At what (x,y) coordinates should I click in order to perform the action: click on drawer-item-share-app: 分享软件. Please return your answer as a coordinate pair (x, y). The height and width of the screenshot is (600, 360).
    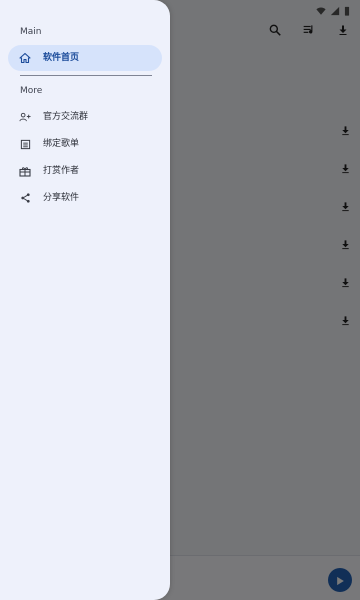
    Looking at the image, I should click on (85, 198).